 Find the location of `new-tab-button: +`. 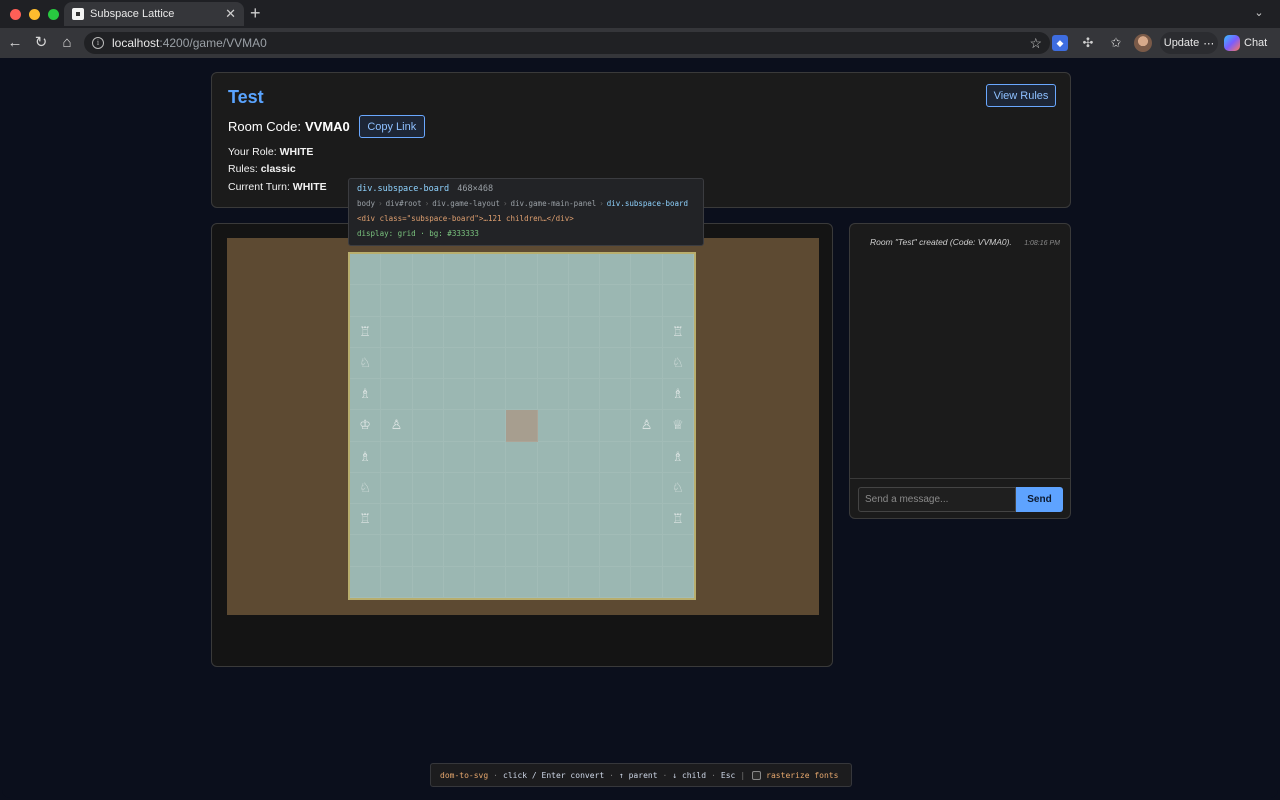

new-tab-button: + is located at coordinates (255, 13).